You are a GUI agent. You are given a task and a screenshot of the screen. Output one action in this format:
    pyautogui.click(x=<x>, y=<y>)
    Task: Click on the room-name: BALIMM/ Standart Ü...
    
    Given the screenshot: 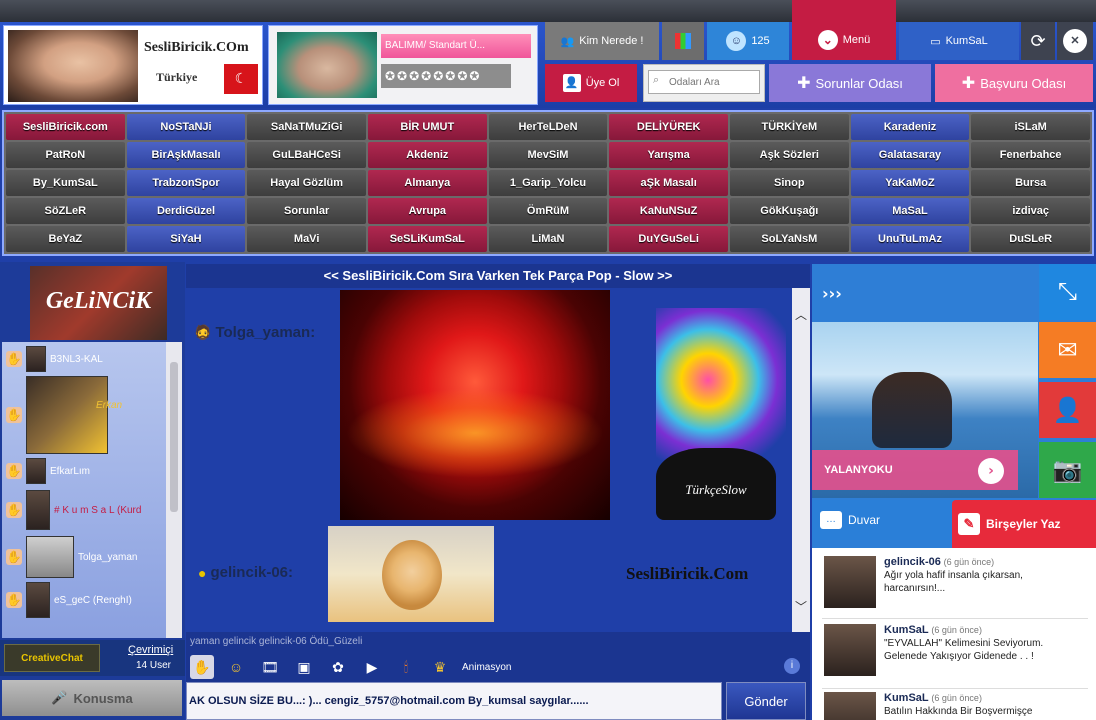 What is the action you would take?
    pyautogui.click(x=456, y=46)
    